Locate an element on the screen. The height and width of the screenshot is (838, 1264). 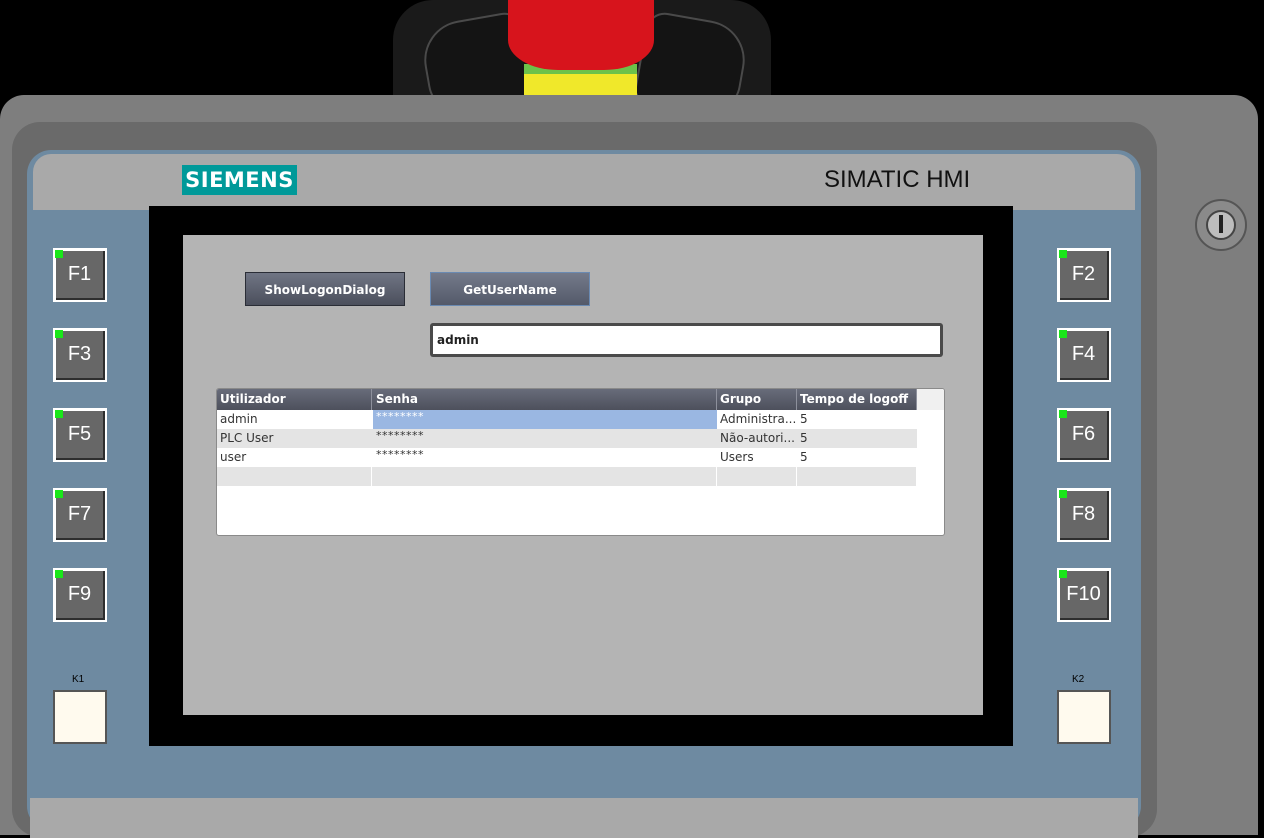
key-k2 is located at coordinates (1084, 717).